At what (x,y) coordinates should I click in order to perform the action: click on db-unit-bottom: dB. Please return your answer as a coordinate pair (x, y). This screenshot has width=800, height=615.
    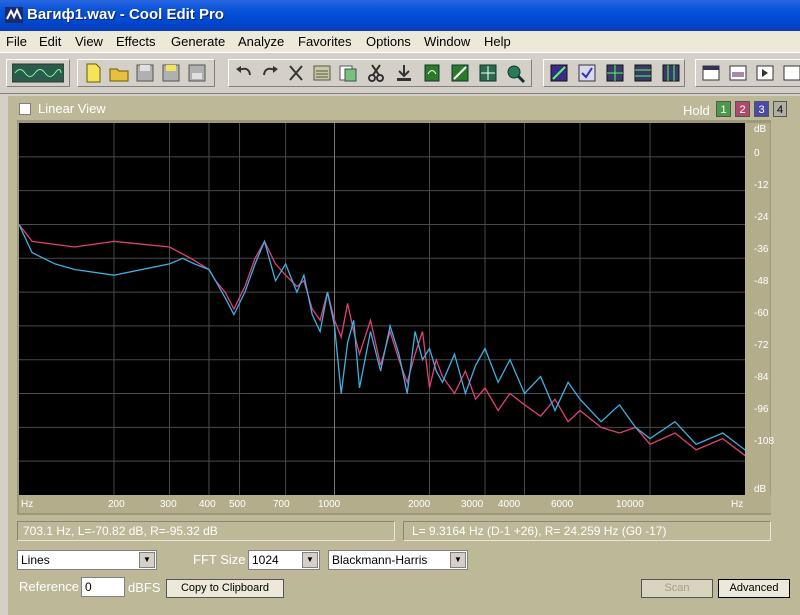
    Looking at the image, I should click on (760, 489).